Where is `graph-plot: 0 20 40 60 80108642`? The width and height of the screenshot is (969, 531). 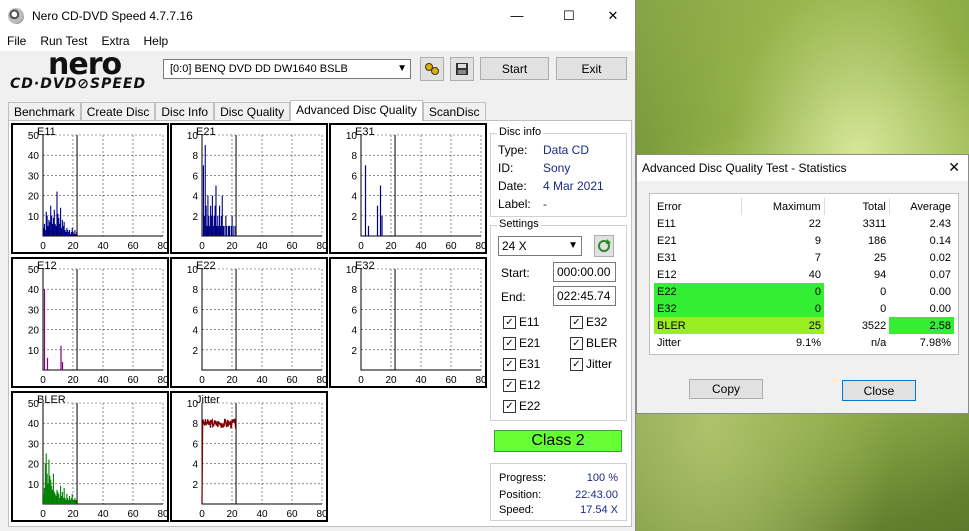 graph-plot: 0 20 40 60 80108642 is located at coordinates (415, 325).